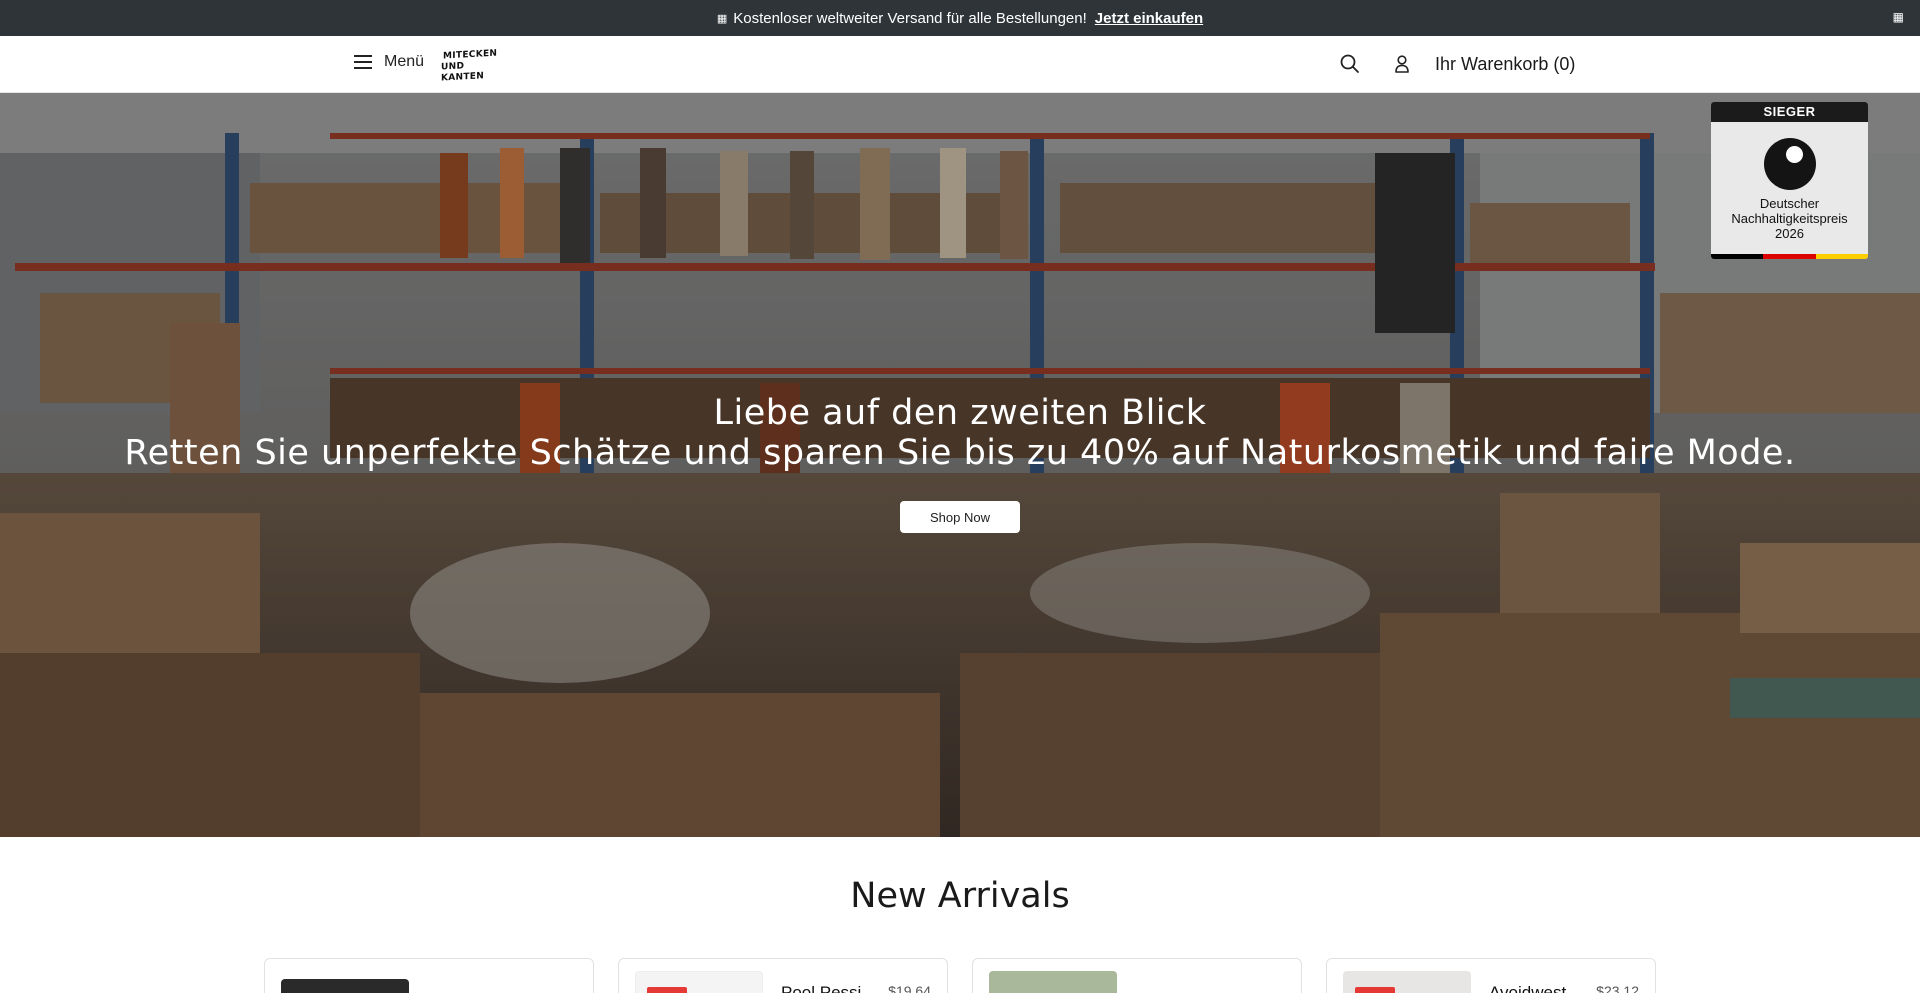  What do you see at coordinates (960, 413) in the screenshot?
I see `hero-heading: Liebe auf den zweiten Blick` at bounding box center [960, 413].